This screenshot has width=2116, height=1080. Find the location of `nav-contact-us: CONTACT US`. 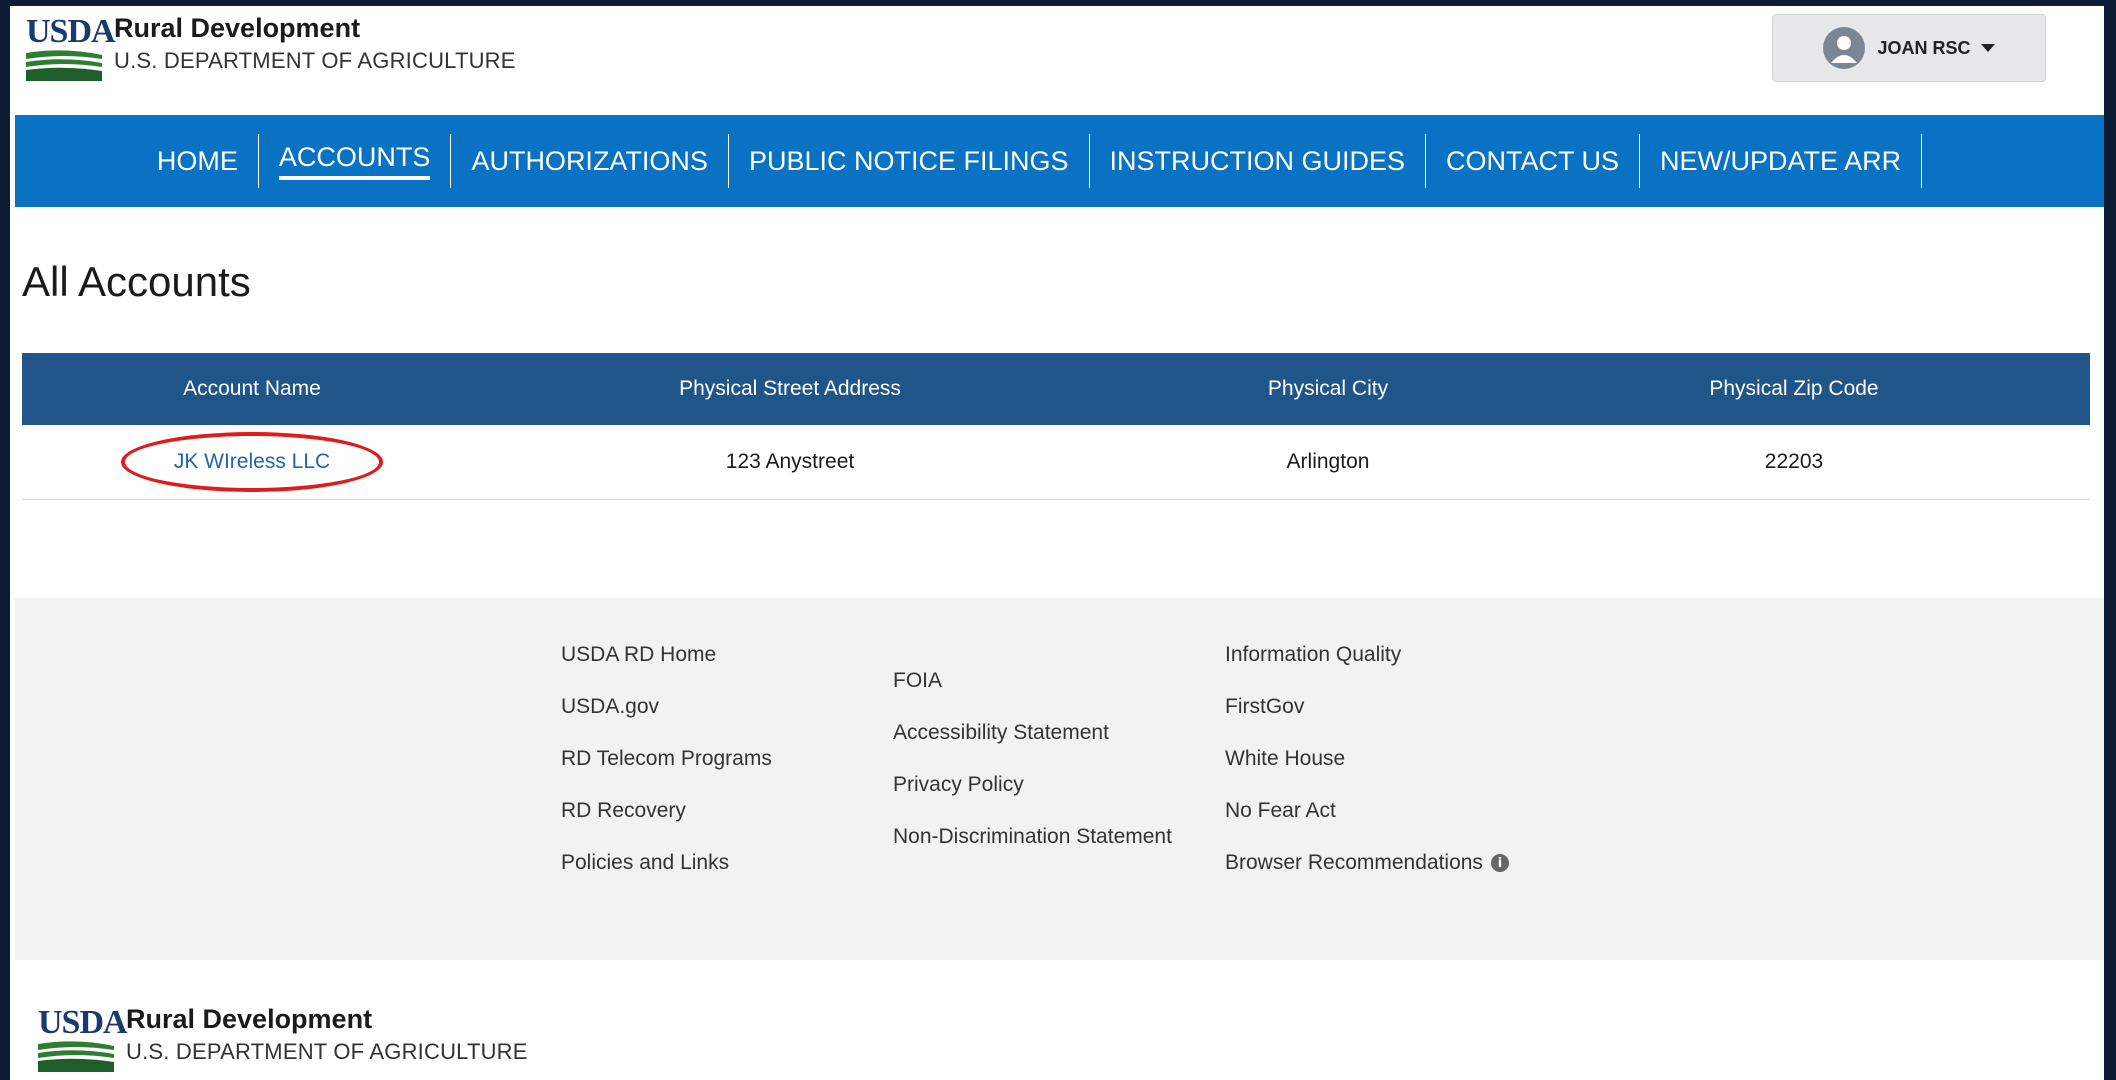

nav-contact-us: CONTACT US is located at coordinates (1533, 161).